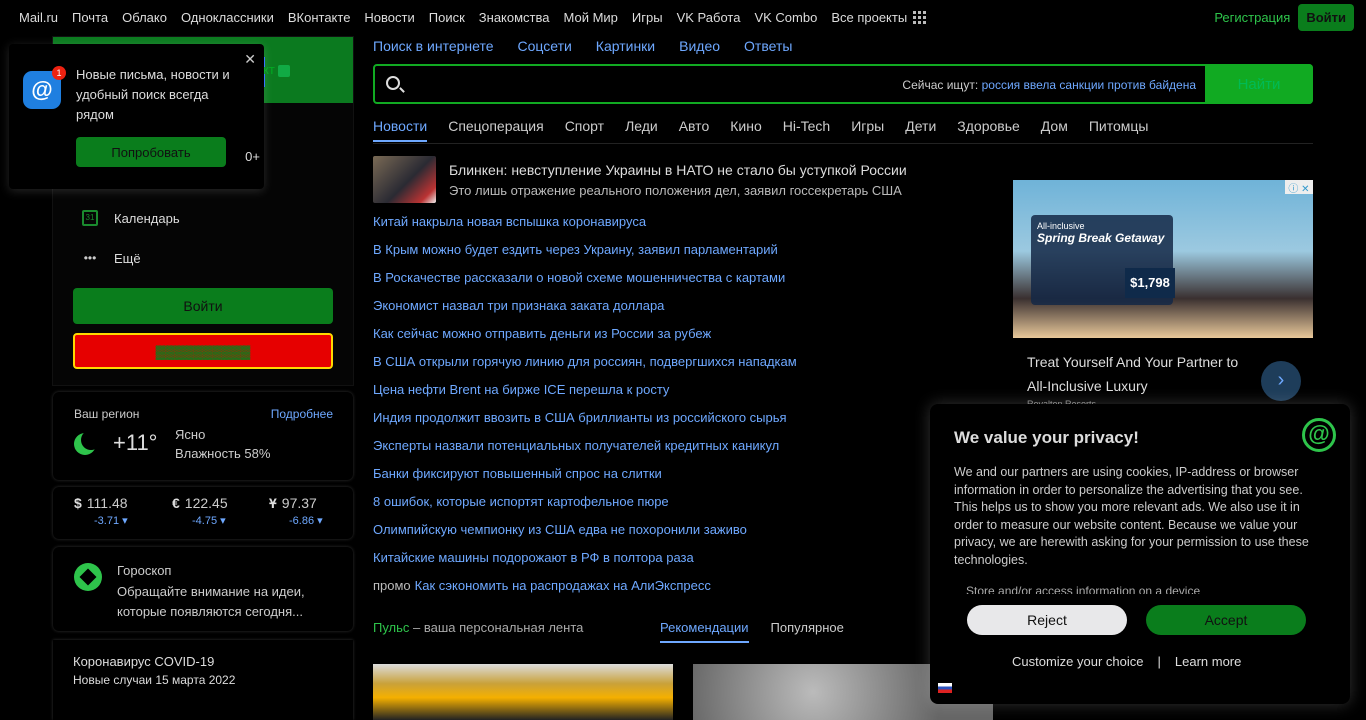 The height and width of the screenshot is (720, 1366). Describe the element at coordinates (250, 59) in the screenshot. I see `close-icon: ✕` at that location.